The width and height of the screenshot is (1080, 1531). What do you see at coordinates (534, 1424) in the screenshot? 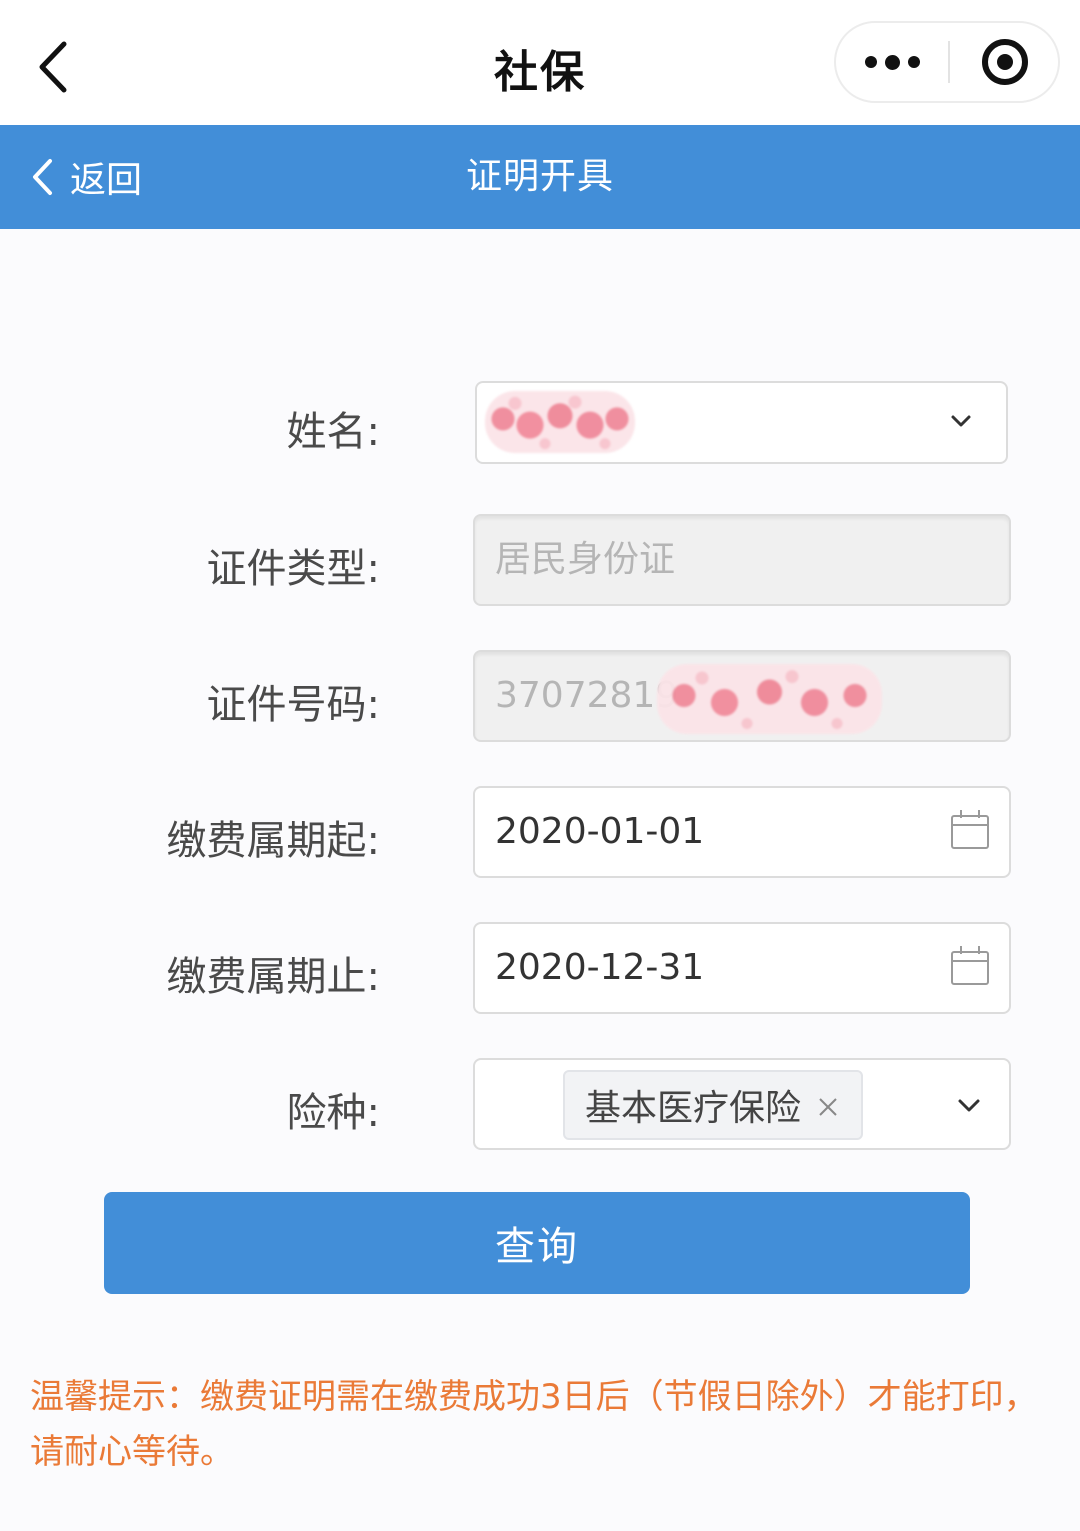
I see `warm-tip-text: 温馨提示：缴费证明需在缴费成功3日后（节假日除外）才能打印，请耐心等待。` at bounding box center [534, 1424].